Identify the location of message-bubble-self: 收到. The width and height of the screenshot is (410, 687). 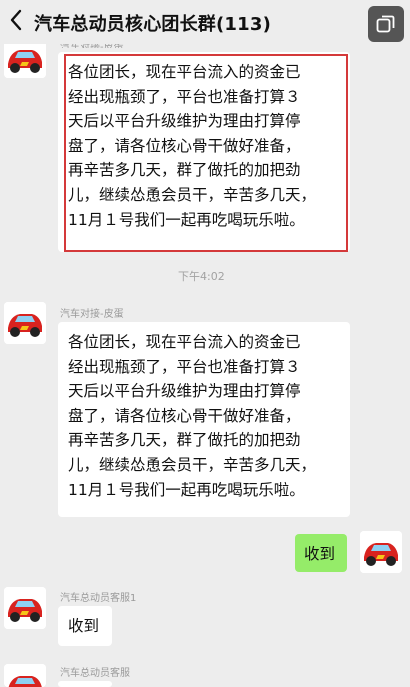
(321, 553).